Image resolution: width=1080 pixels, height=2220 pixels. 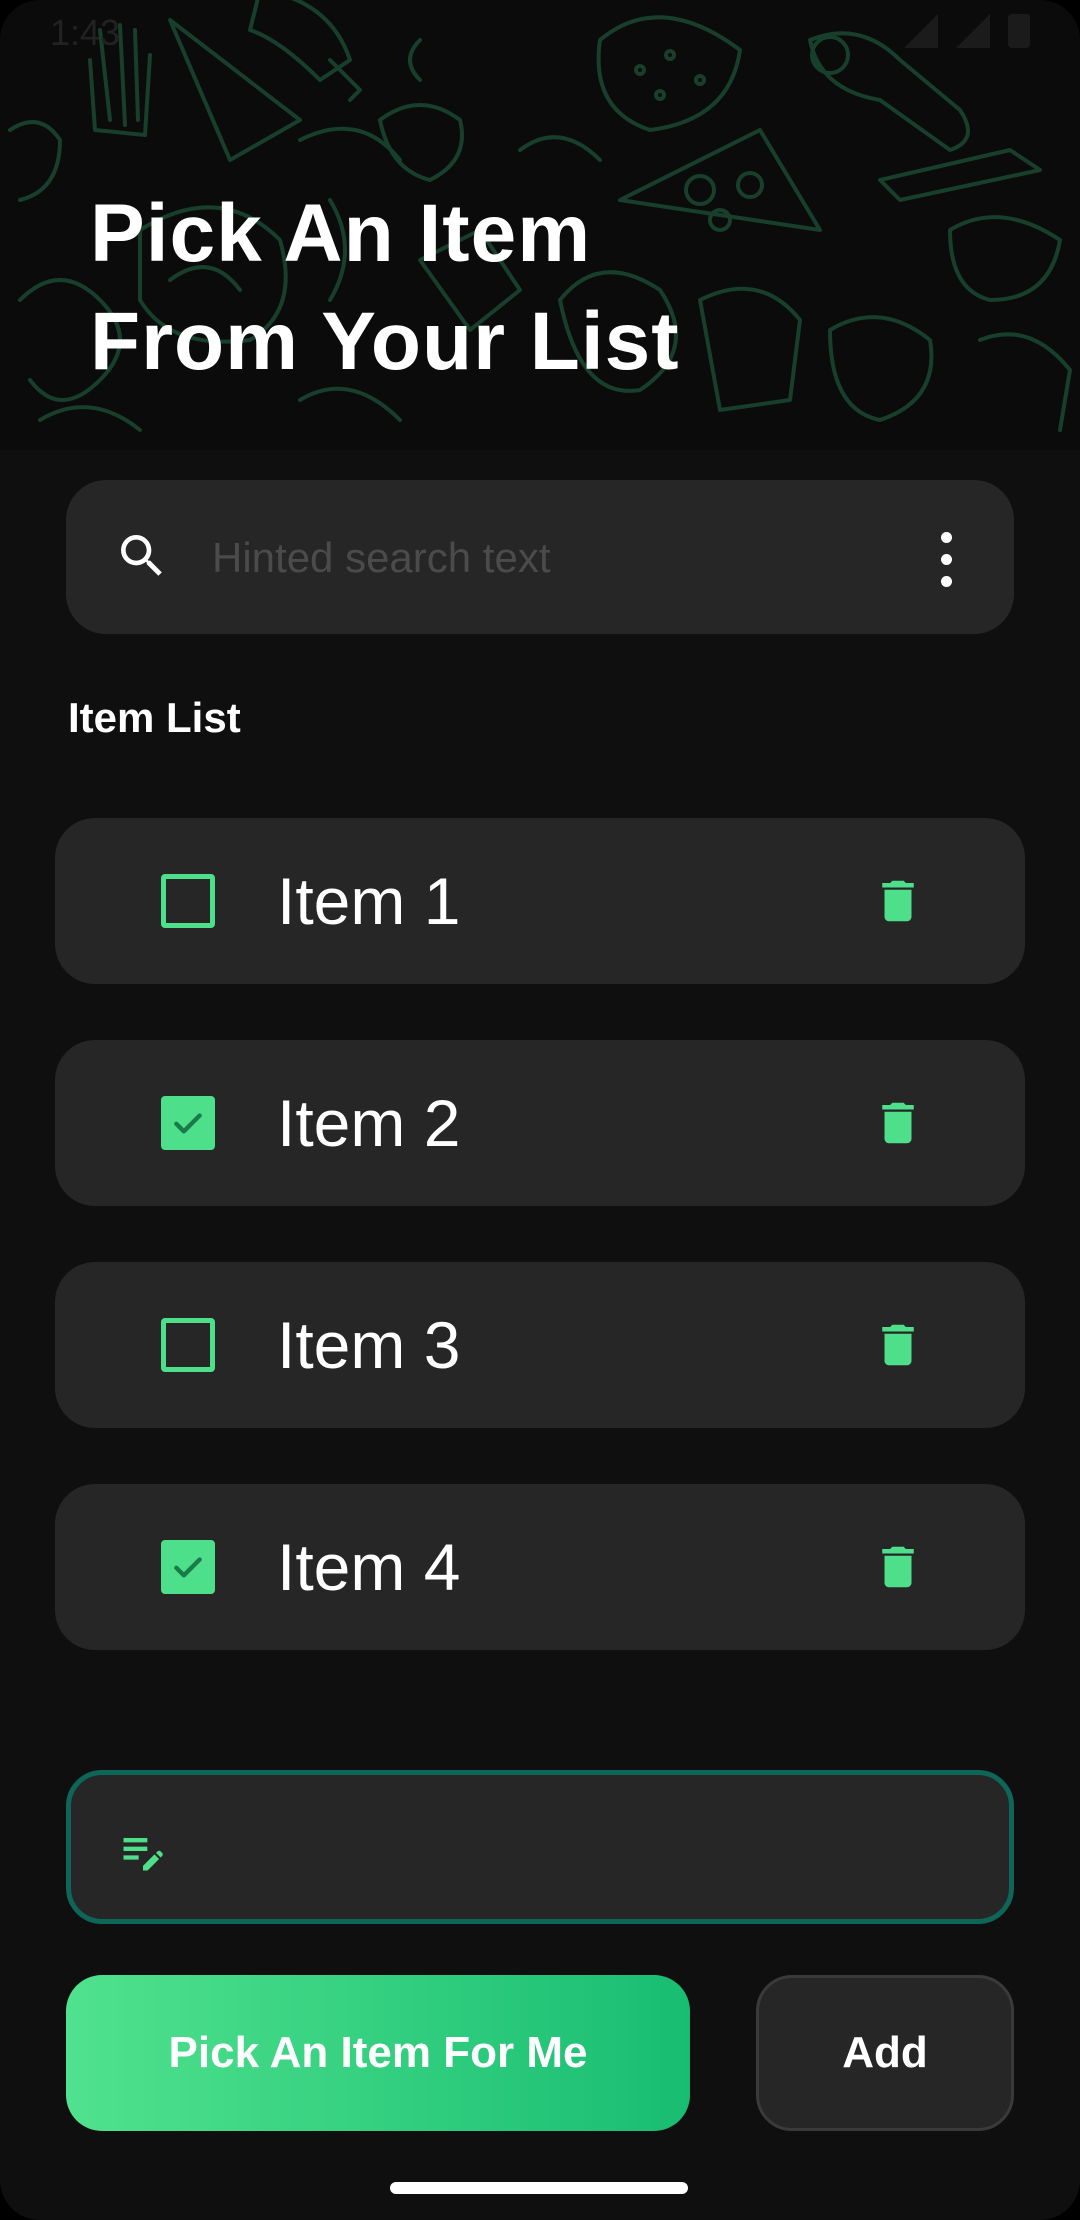 What do you see at coordinates (540, 1123) in the screenshot?
I see `list-item: Item 2` at bounding box center [540, 1123].